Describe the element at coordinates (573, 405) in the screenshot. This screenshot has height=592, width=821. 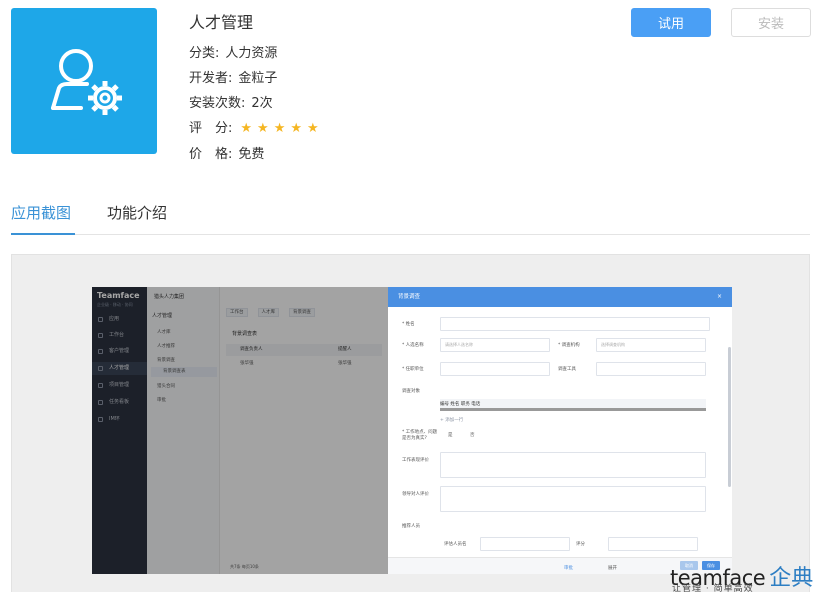
I see `screenshot-sub-table: 编号 姓名 职务 电话` at that location.